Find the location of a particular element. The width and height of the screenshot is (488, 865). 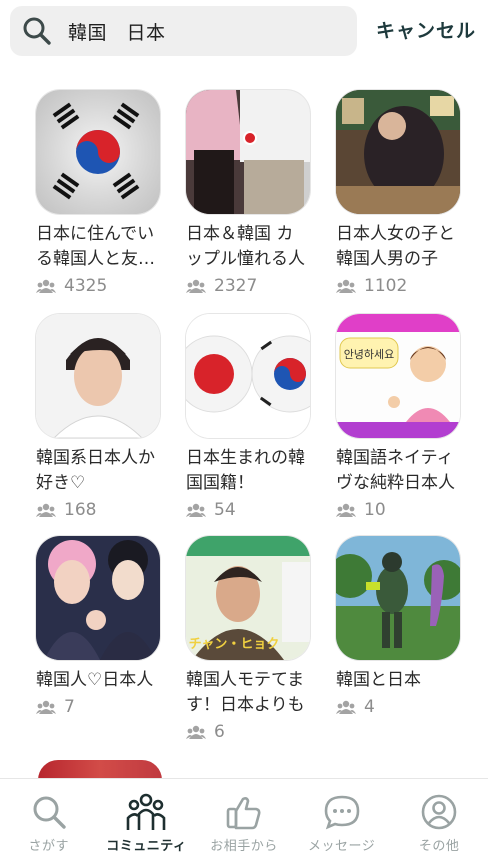

svg-text: 안녕하세요 is located at coordinates (369, 354).